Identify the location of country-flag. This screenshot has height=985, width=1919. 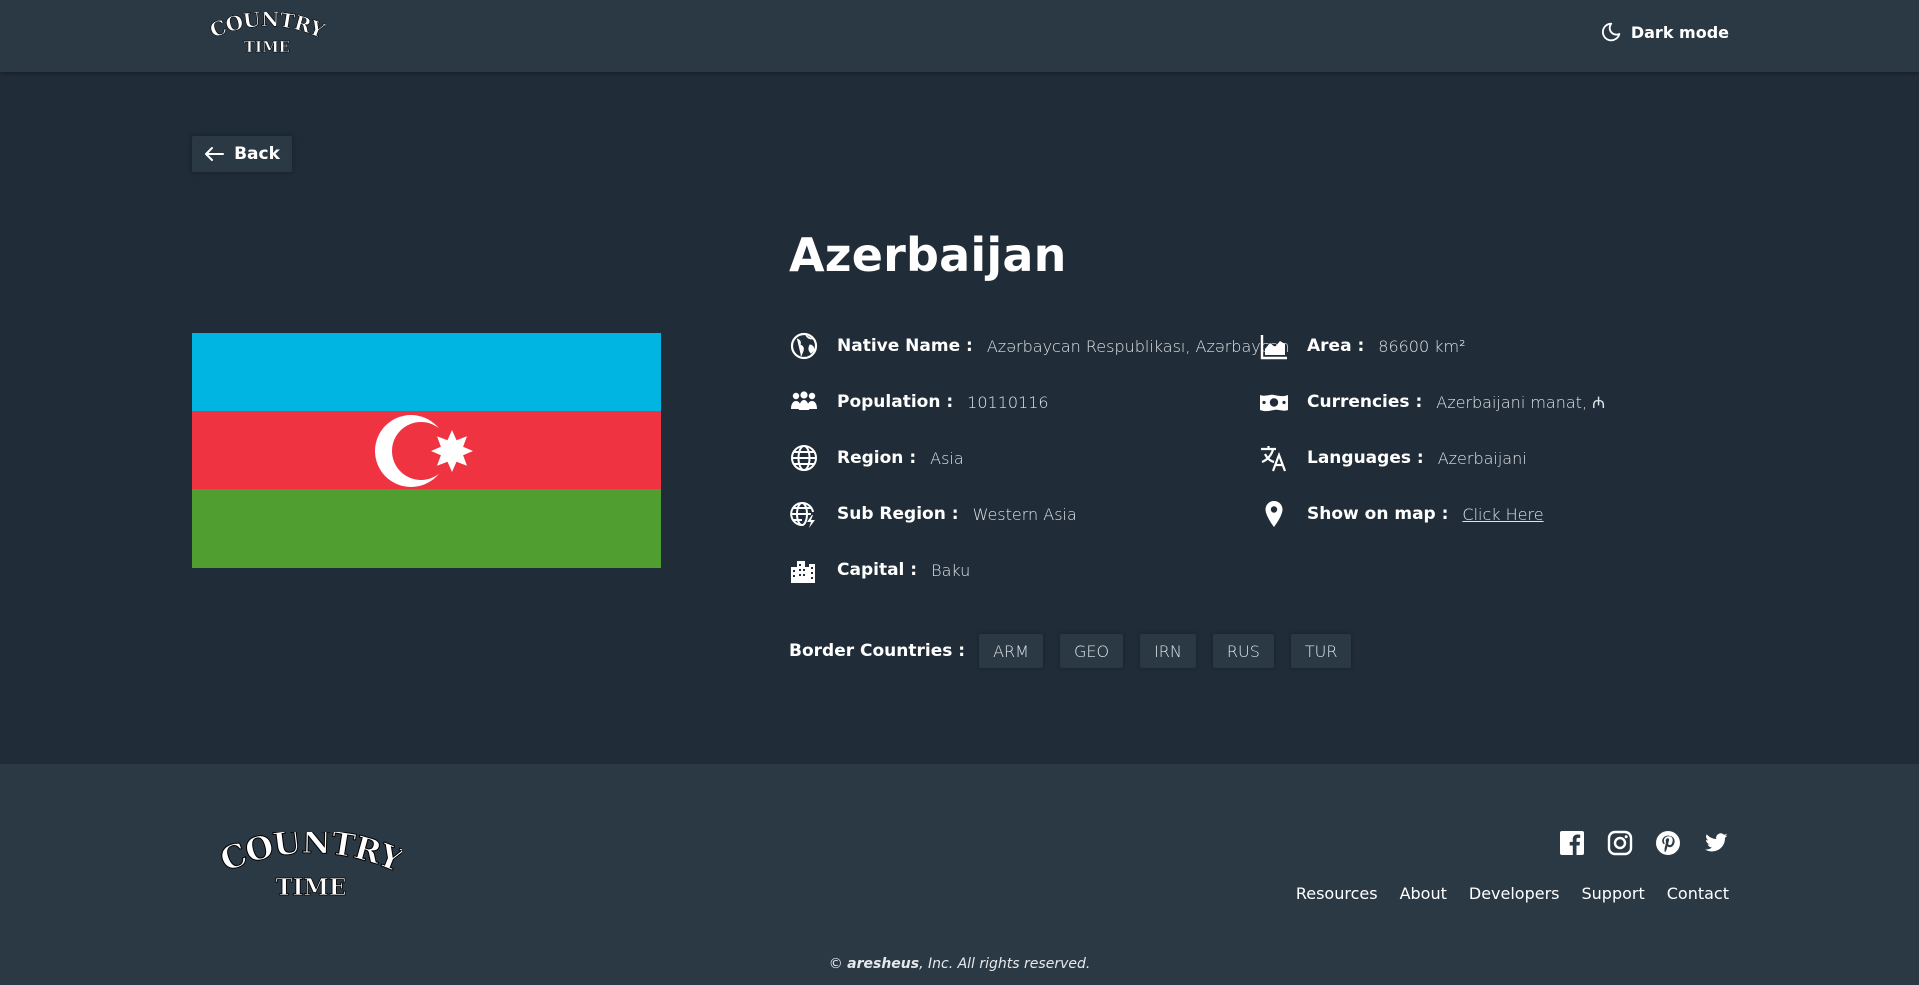
(426, 450).